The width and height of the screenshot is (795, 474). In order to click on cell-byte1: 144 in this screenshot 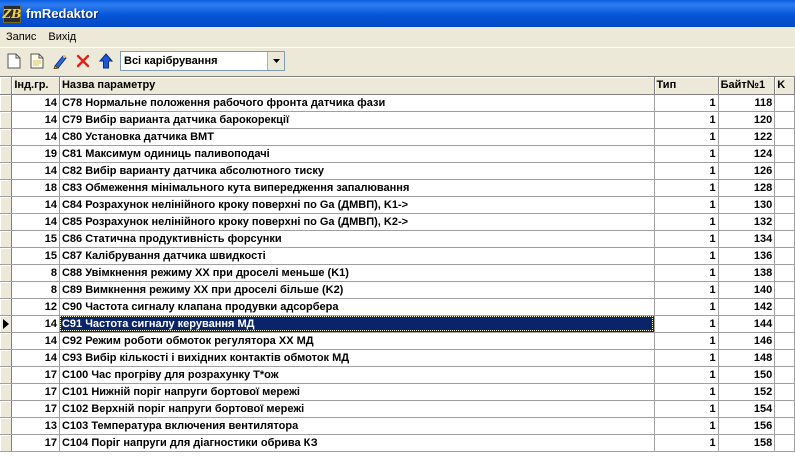, I will do `click(747, 324)`.